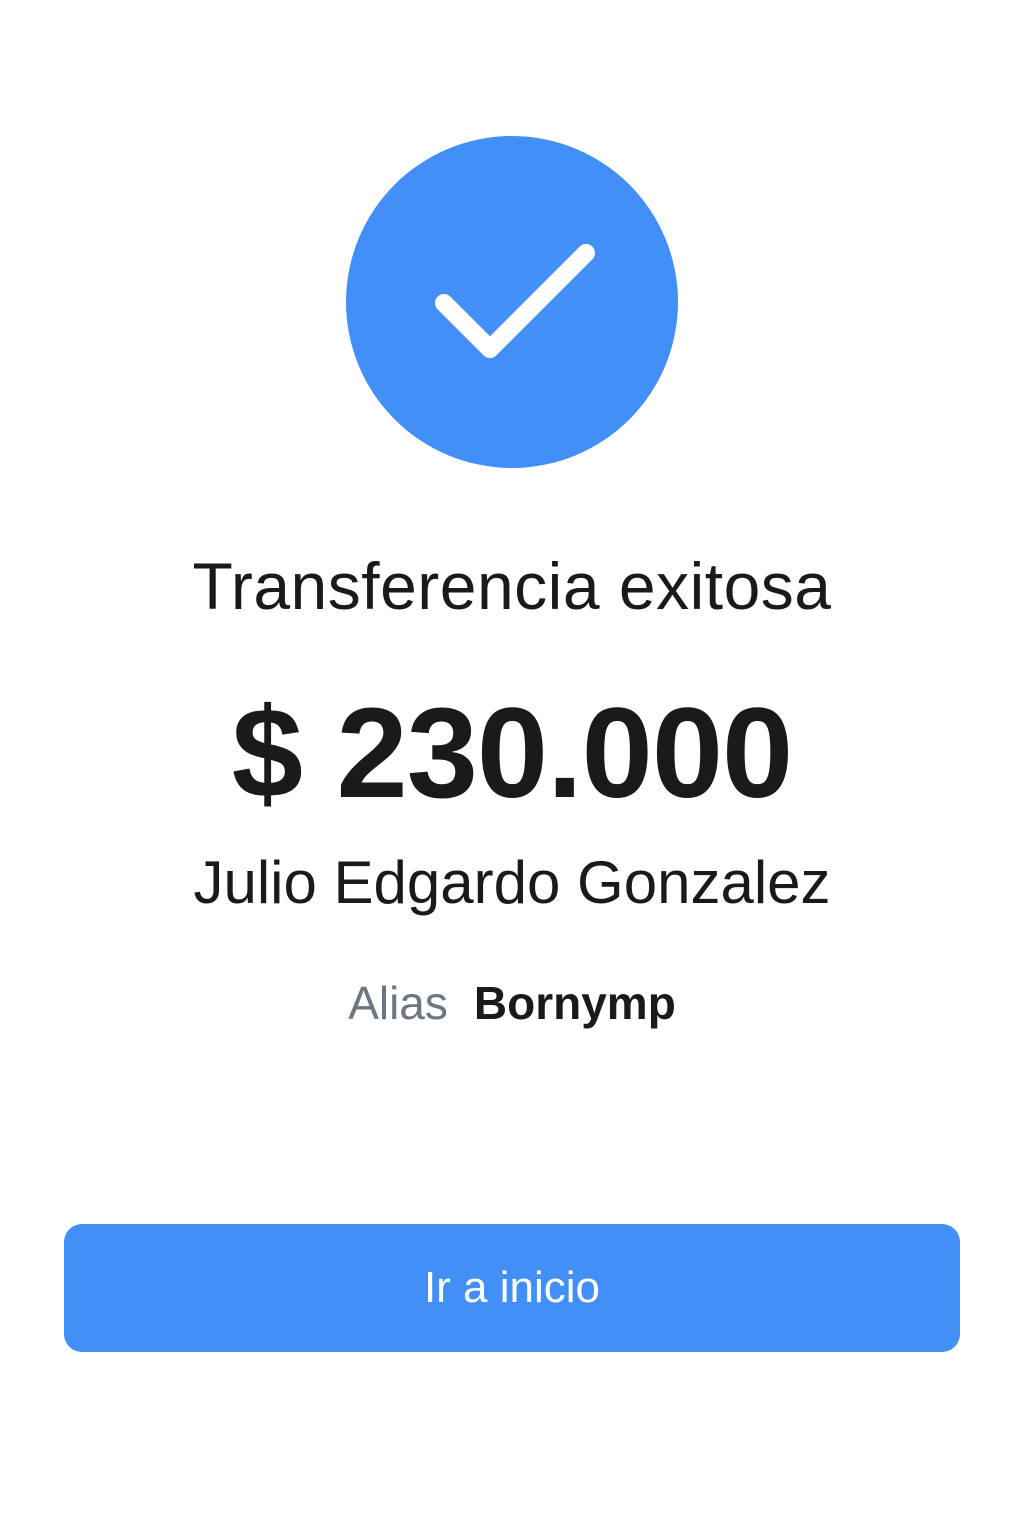 Image resolution: width=1024 pixels, height=1536 pixels. Describe the element at coordinates (512, 1288) in the screenshot. I see `go-home-button: Ir a inicio` at that location.